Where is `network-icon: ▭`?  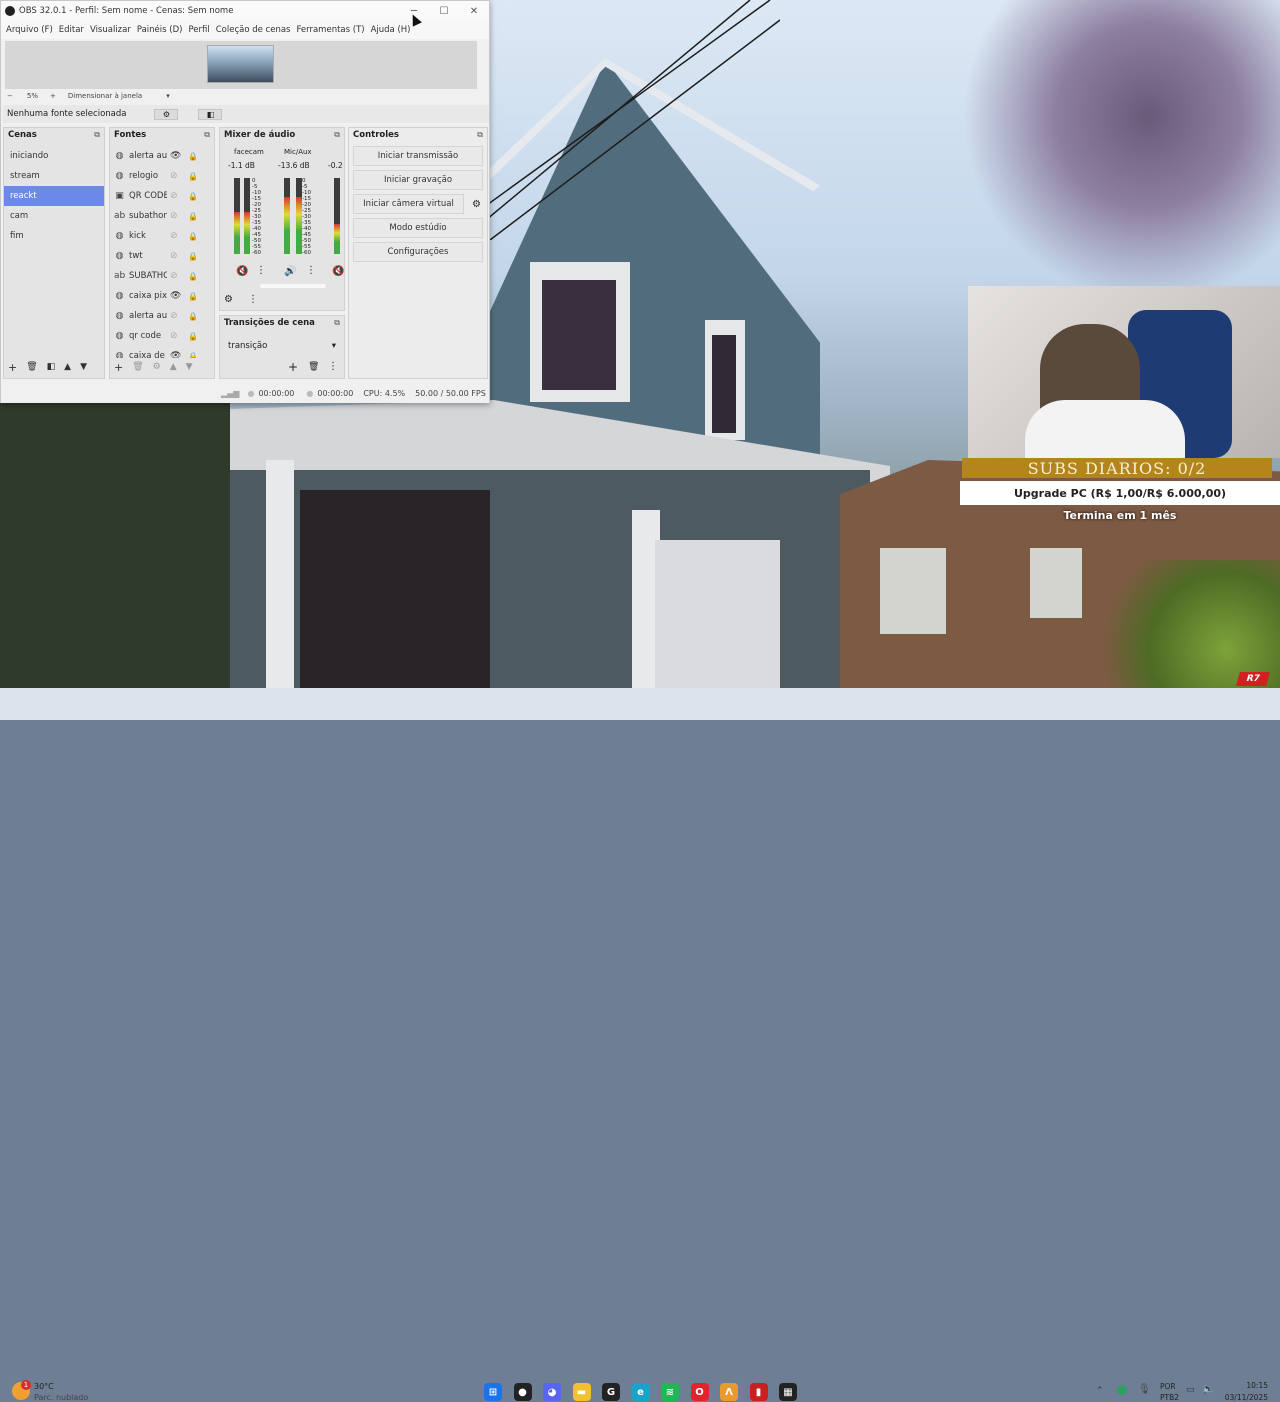 network-icon: ▭ is located at coordinates (1190, 1390).